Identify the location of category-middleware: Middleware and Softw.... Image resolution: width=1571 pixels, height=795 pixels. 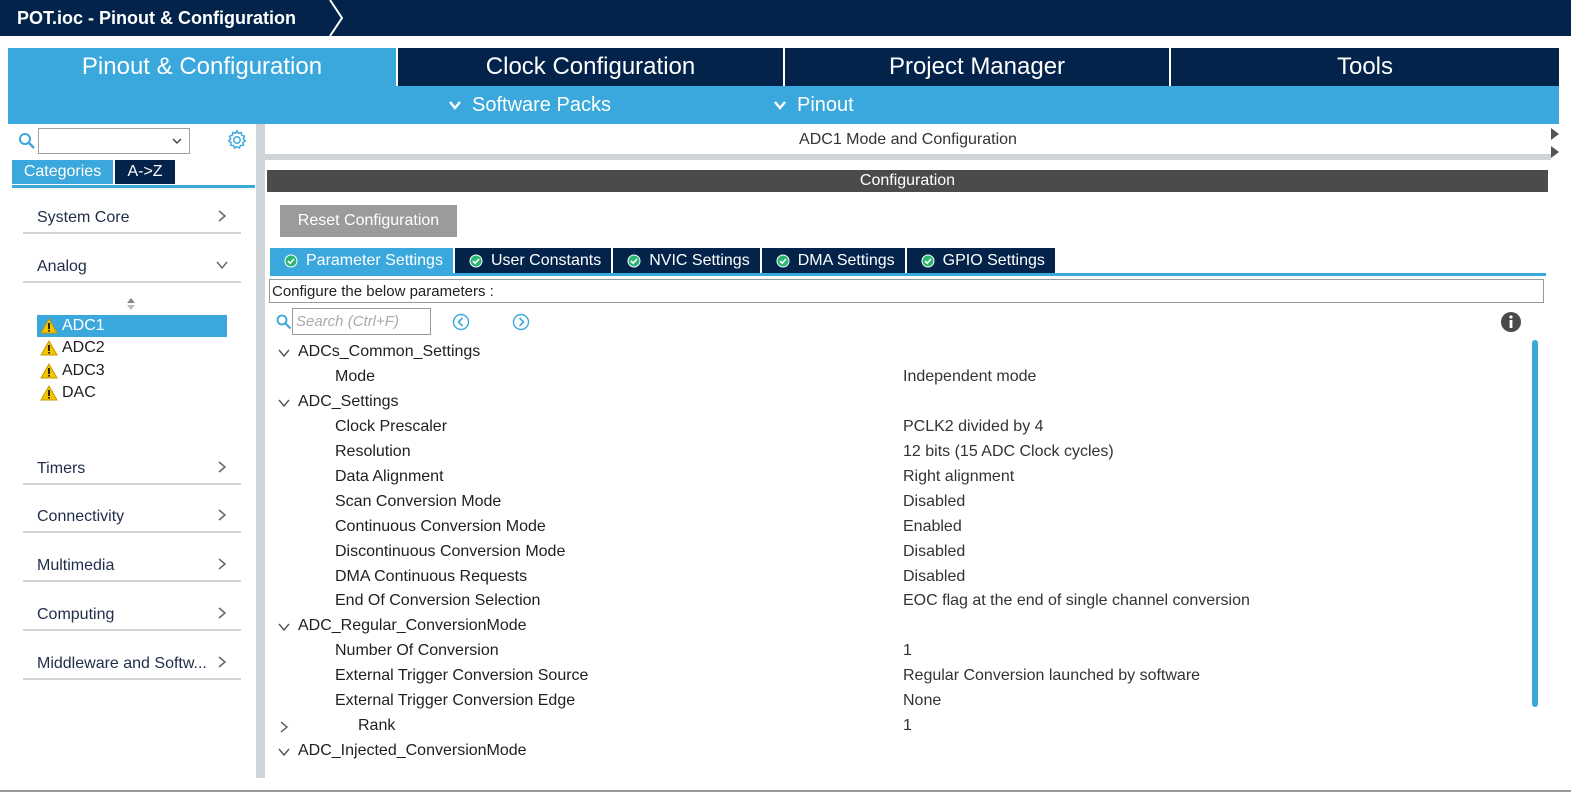
(132, 663).